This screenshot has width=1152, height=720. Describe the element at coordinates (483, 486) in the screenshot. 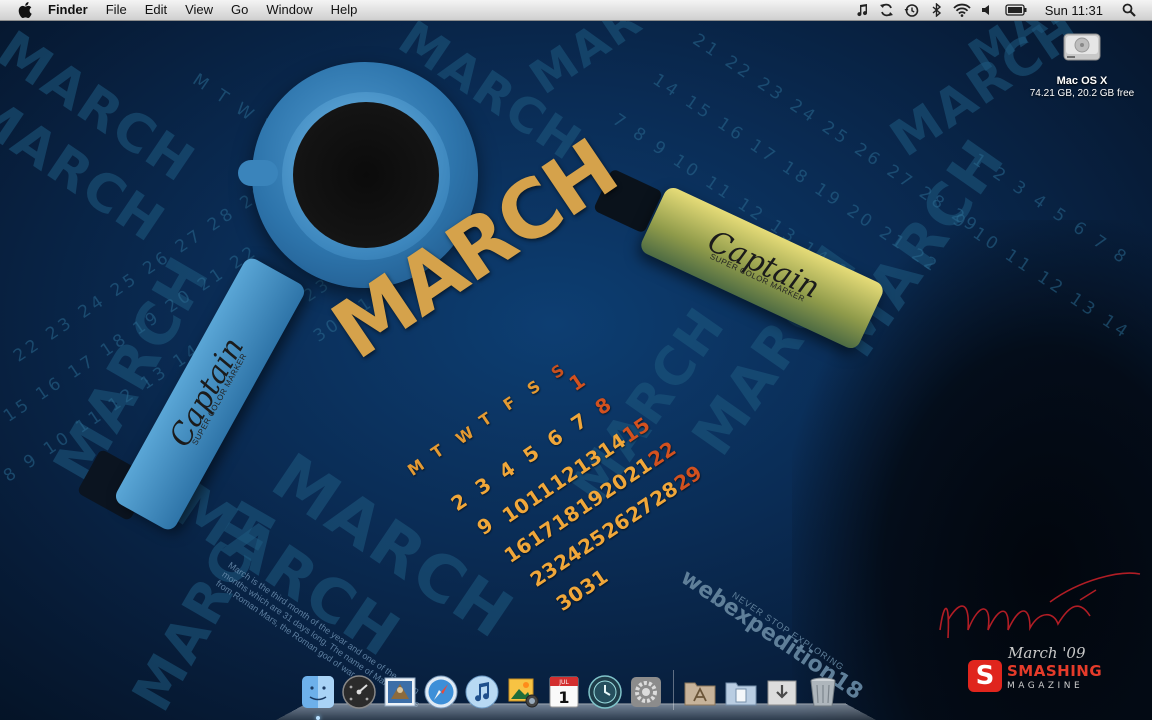

I see `calendar-day: 3` at that location.